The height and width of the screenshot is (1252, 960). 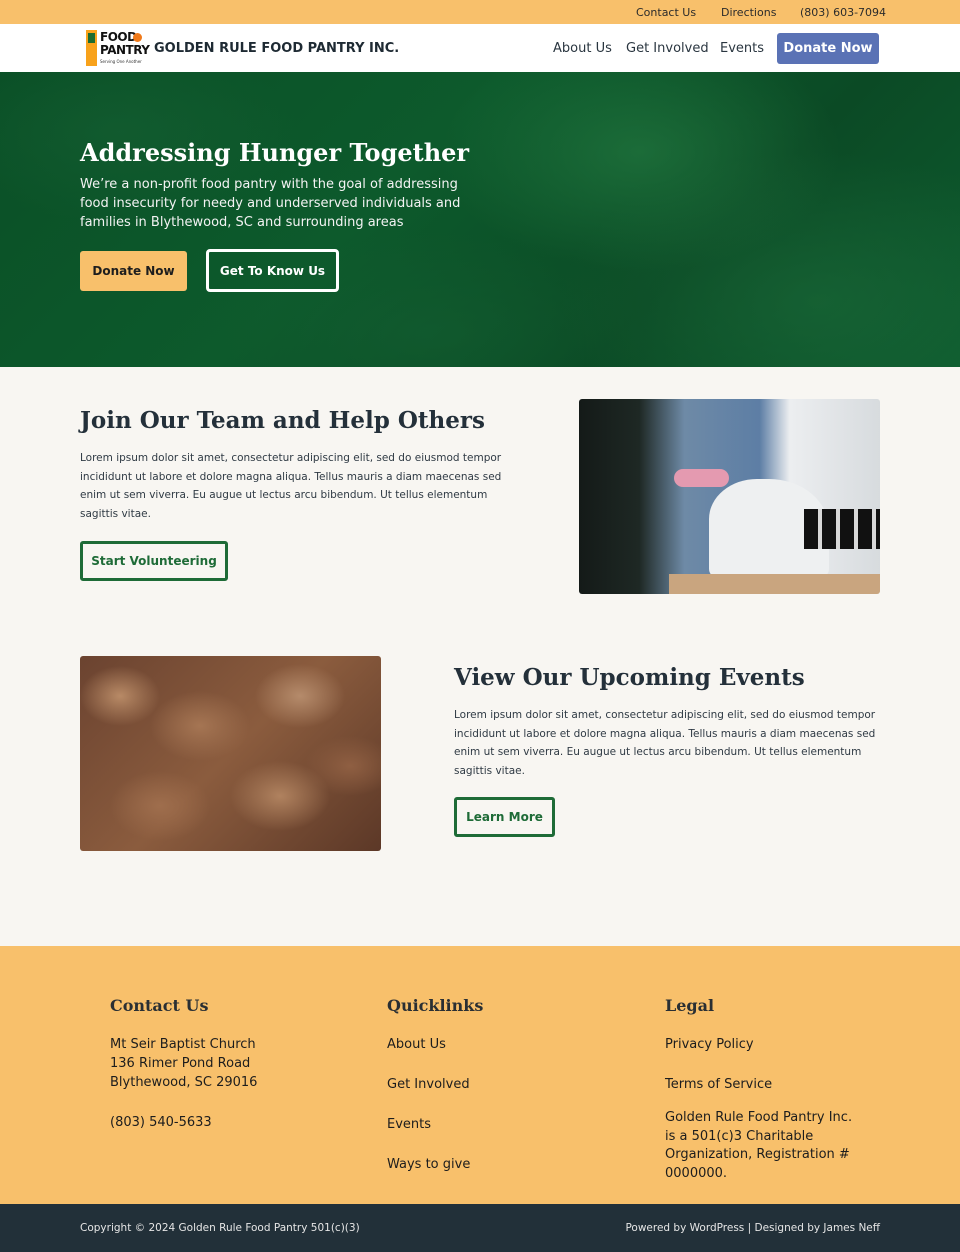 What do you see at coordinates (159, 1005) in the screenshot?
I see `footer-contact-heading: Contact Us` at bounding box center [159, 1005].